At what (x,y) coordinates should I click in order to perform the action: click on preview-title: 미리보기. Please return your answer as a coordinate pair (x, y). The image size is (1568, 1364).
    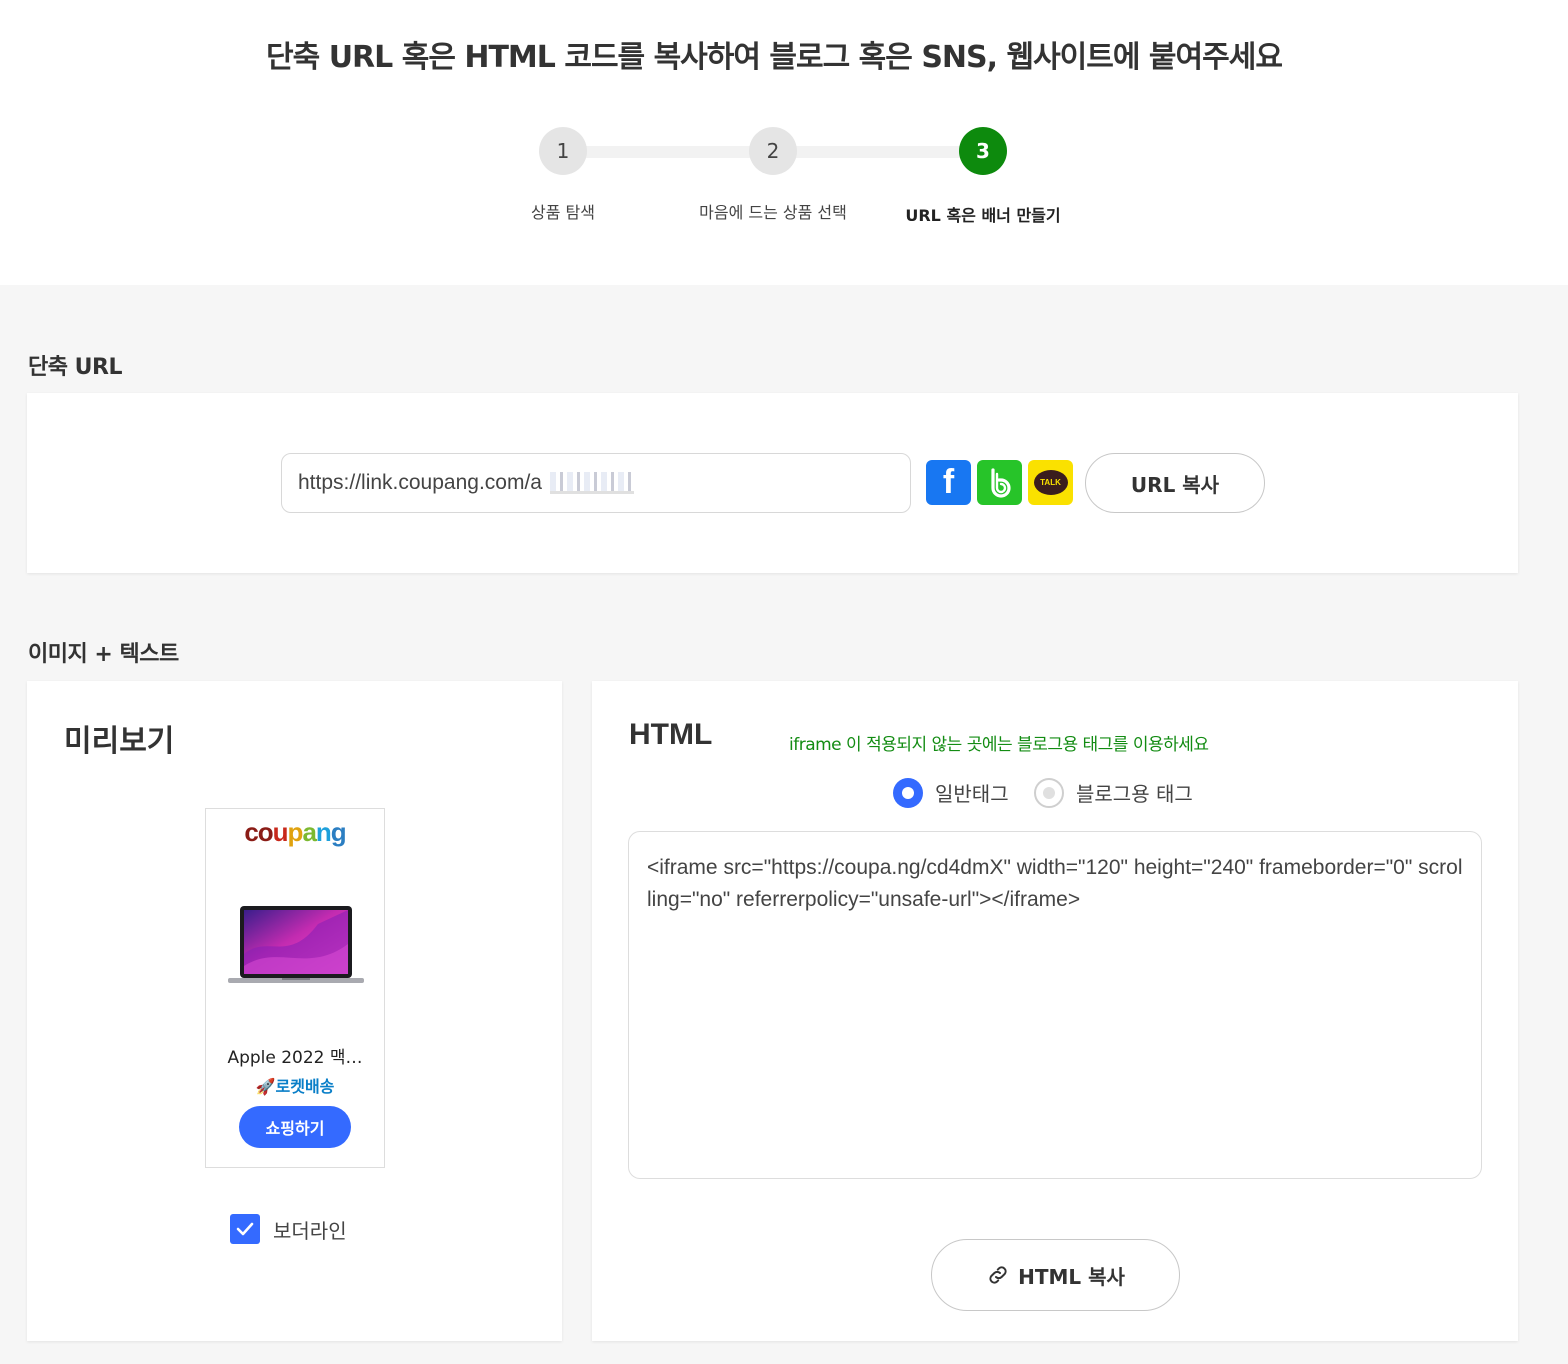
    Looking at the image, I should click on (119, 741).